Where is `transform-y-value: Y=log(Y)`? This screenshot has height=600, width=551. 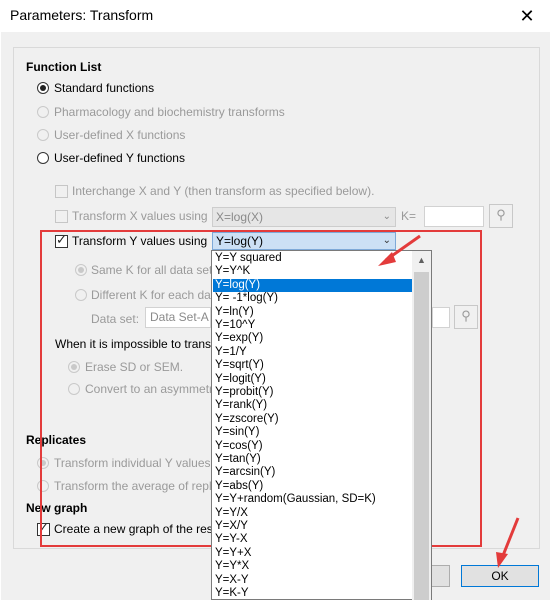
transform-y-value: Y=log(Y) is located at coordinates (240, 241).